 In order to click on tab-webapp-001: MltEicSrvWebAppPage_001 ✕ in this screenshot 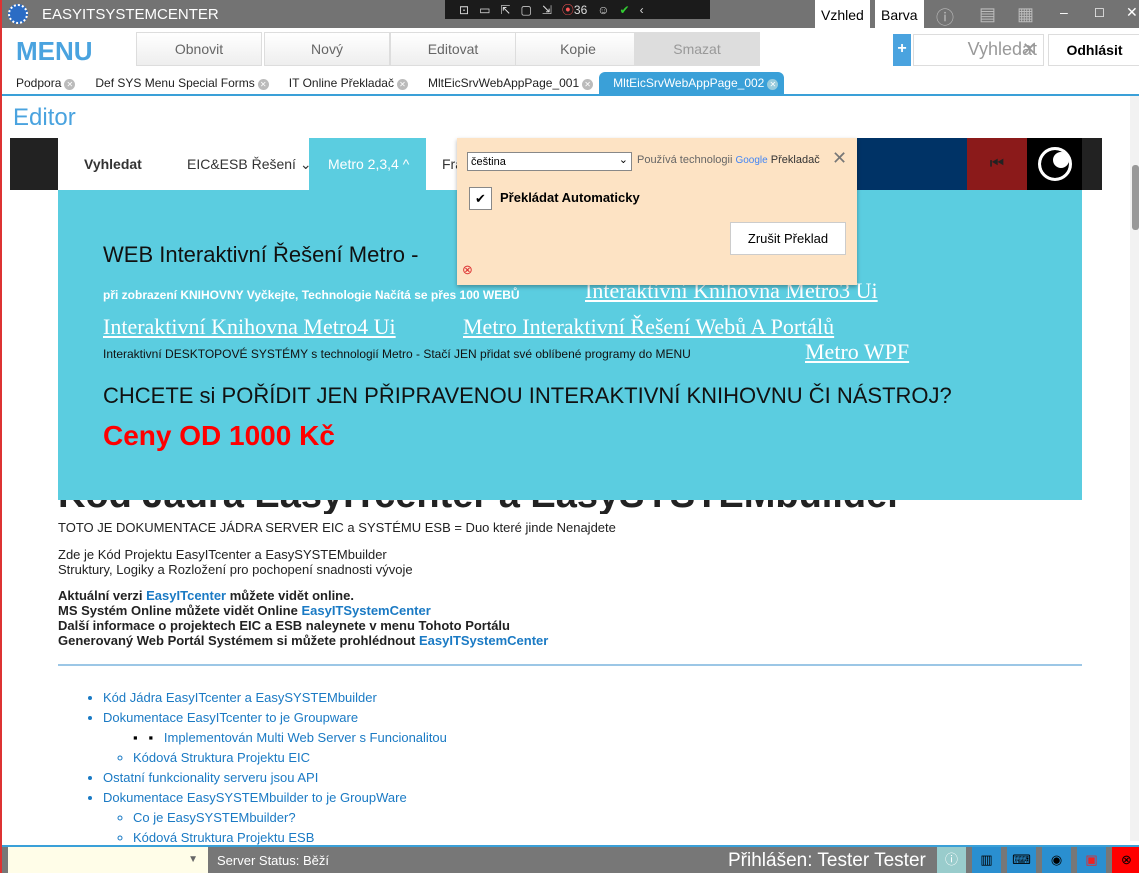, I will do `click(506, 83)`.